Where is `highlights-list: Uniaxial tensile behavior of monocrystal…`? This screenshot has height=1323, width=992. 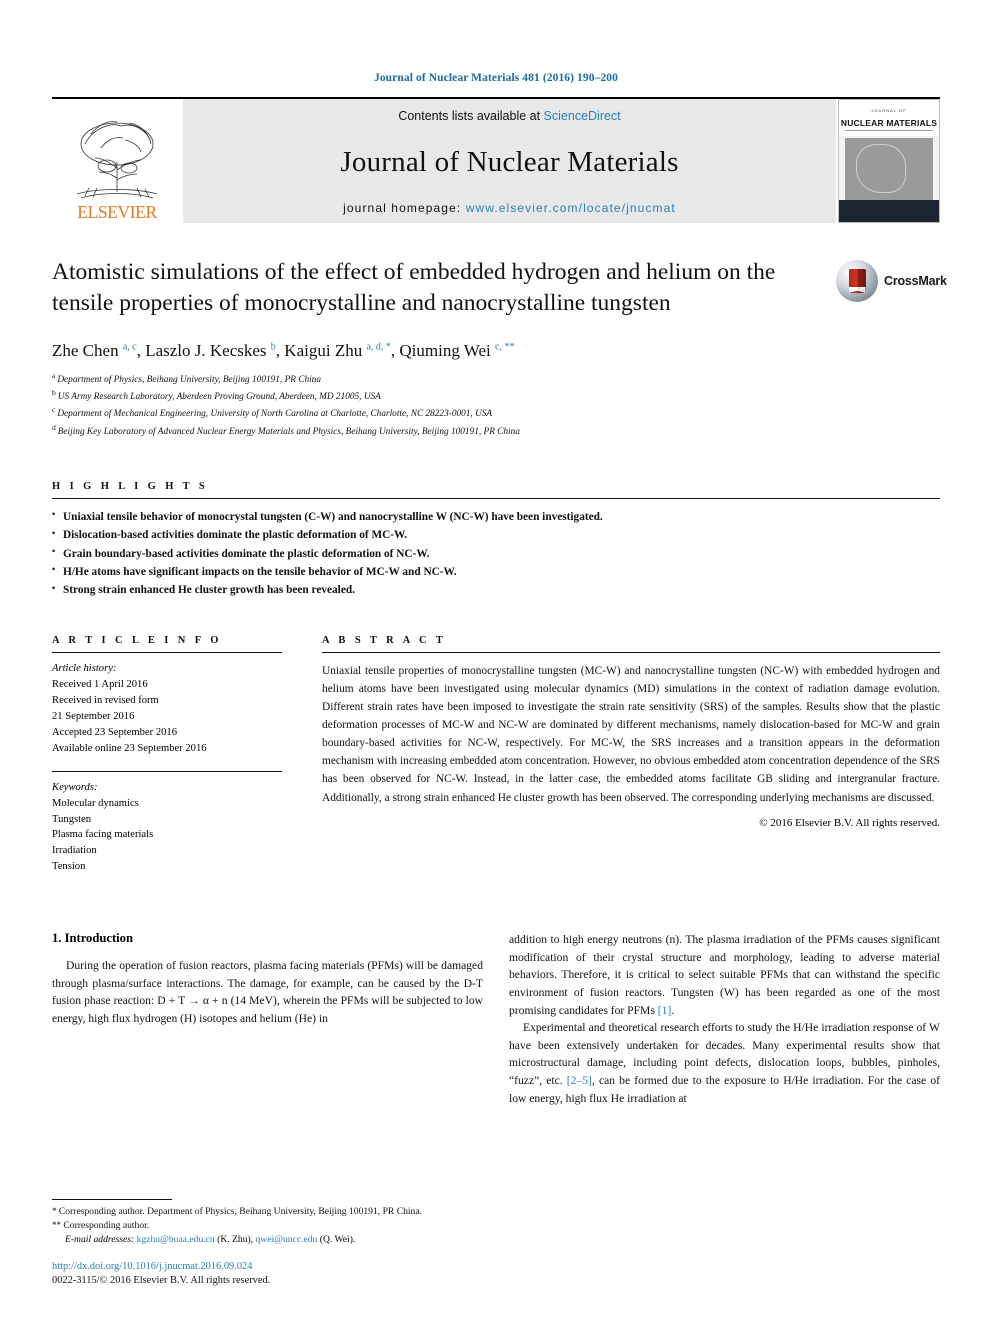
highlights-list: Uniaxial tensile behavior of monocrystal… is located at coordinates (496, 553).